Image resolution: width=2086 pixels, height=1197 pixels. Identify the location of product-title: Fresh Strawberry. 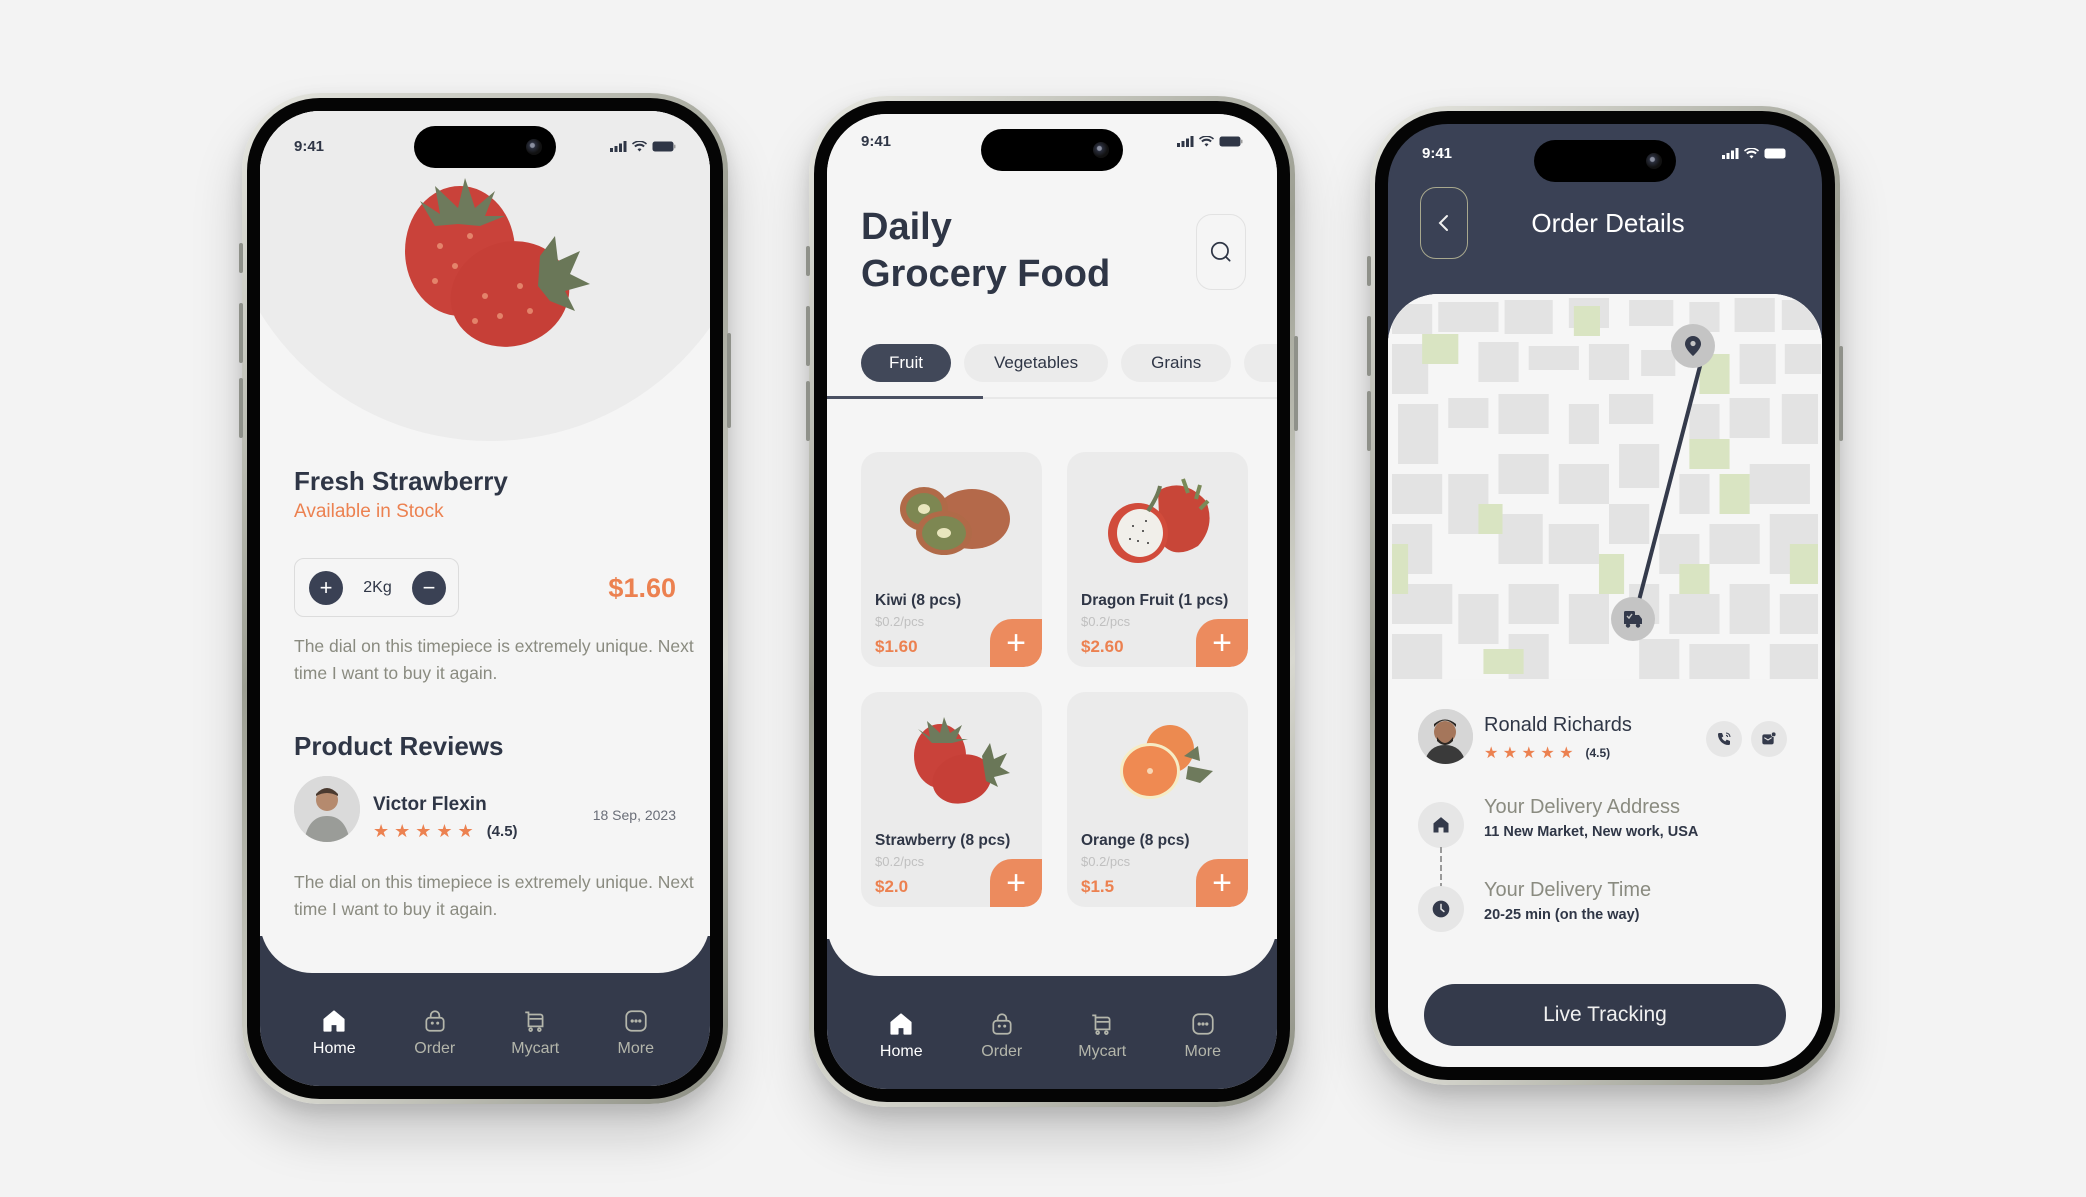
(401, 481).